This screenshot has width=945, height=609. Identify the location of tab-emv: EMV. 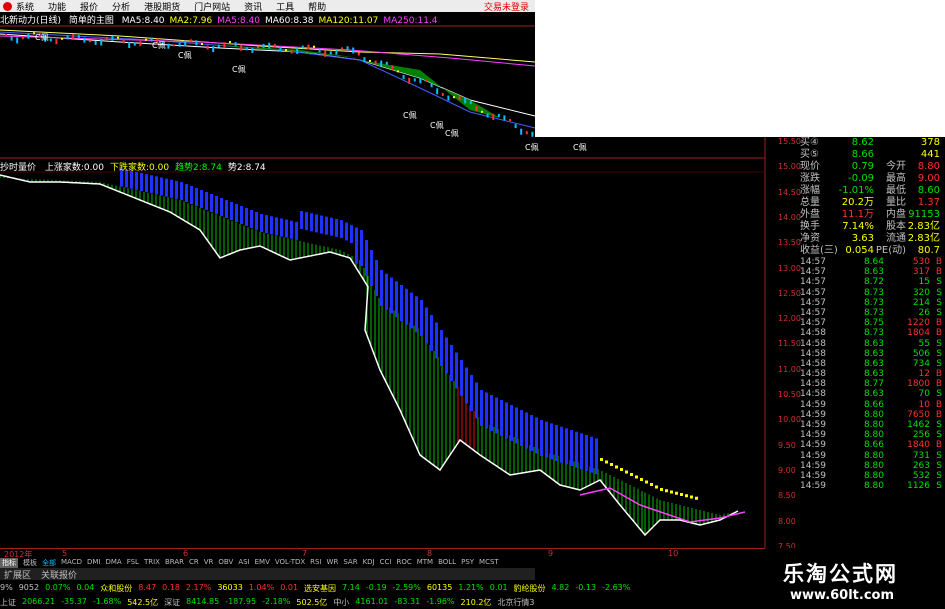
(262, 563).